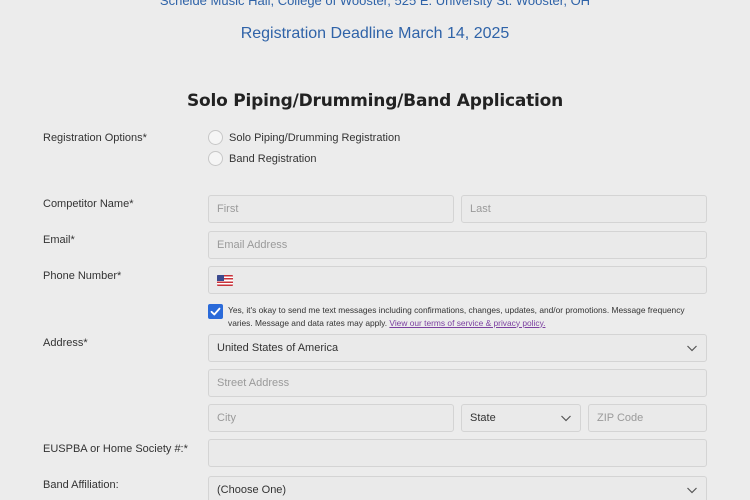 The height and width of the screenshot is (500, 750). What do you see at coordinates (521, 418) in the screenshot?
I see `state-select: State` at bounding box center [521, 418].